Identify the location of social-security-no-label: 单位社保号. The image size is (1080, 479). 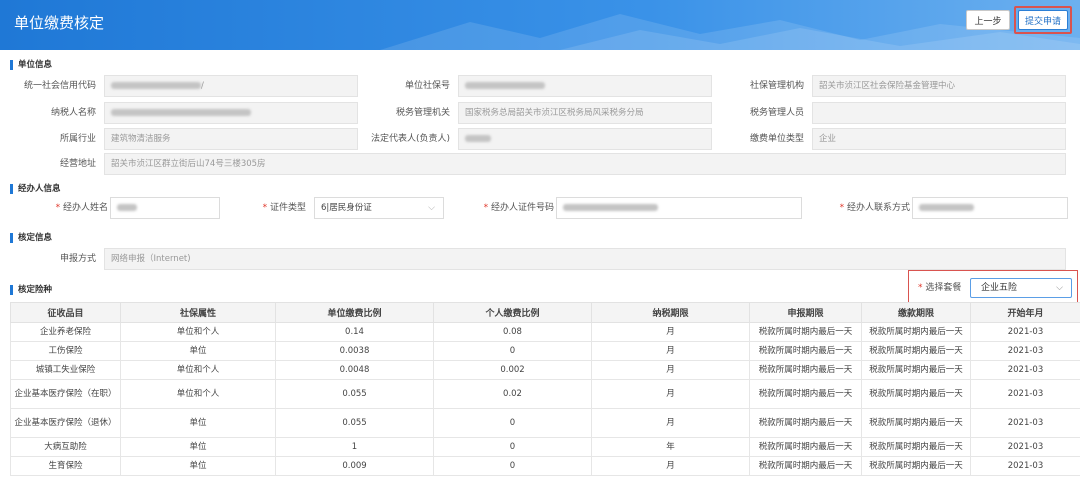
(427, 86).